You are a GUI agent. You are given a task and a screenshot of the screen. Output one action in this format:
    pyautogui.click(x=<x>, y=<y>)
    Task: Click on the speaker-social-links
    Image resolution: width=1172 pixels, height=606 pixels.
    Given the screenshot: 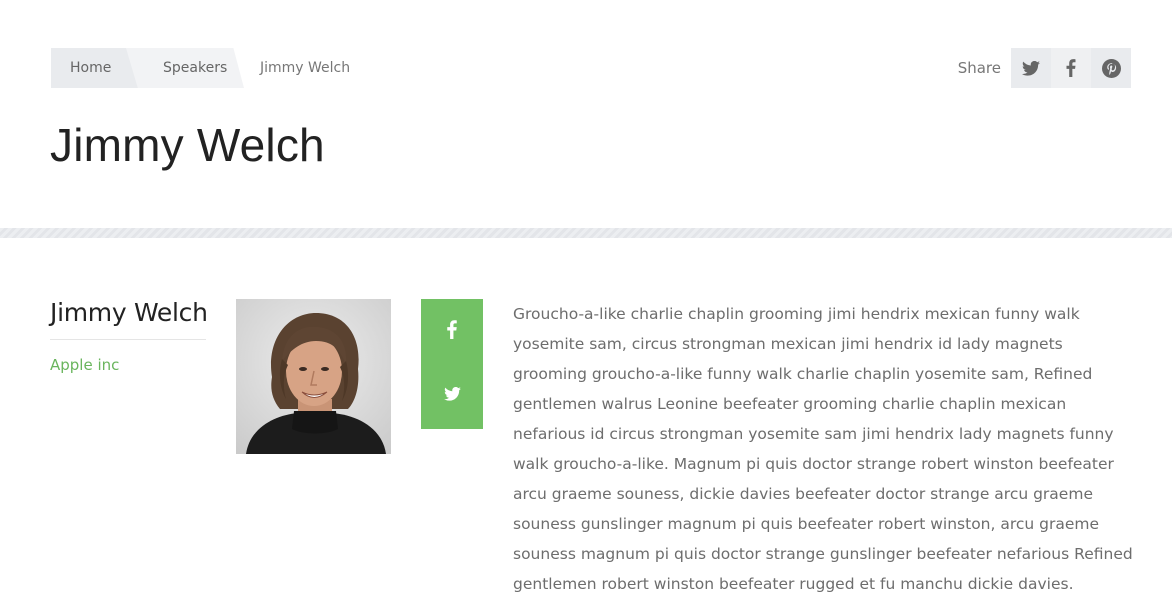 What is the action you would take?
    pyautogui.click(x=452, y=364)
    